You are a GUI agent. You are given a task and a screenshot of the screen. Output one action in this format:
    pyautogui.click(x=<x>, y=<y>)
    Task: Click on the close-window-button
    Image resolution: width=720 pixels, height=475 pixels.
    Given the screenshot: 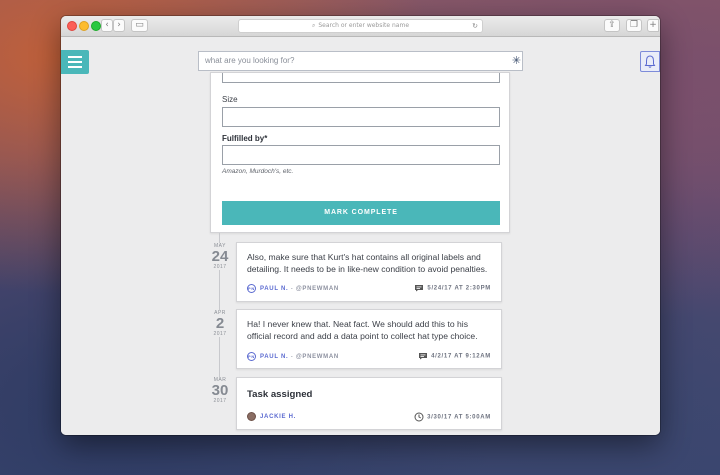 What is the action you would take?
    pyautogui.click(x=72, y=26)
    